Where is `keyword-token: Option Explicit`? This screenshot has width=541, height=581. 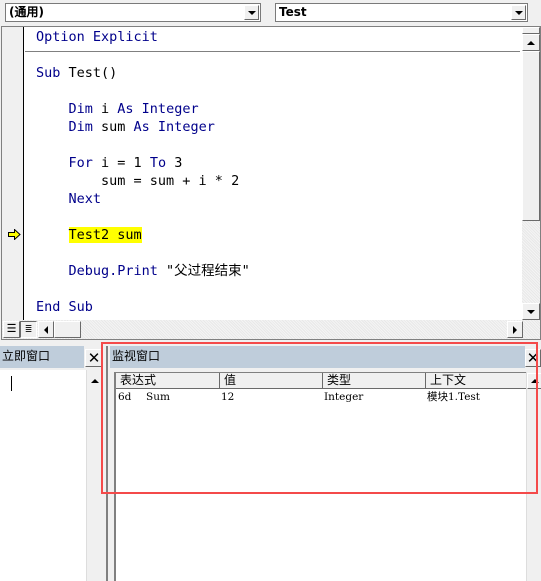 keyword-token: Option Explicit is located at coordinates (97, 37).